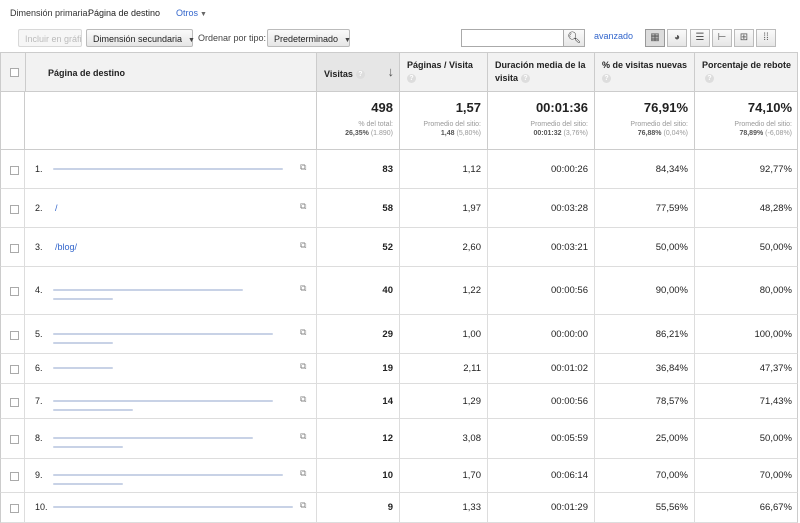 Image resolution: width=800 pixels, height=523 pixels. Describe the element at coordinates (140, 38) in the screenshot. I see `secondary-dimension-dropdown: Dimensión secundaria ▼` at that location.